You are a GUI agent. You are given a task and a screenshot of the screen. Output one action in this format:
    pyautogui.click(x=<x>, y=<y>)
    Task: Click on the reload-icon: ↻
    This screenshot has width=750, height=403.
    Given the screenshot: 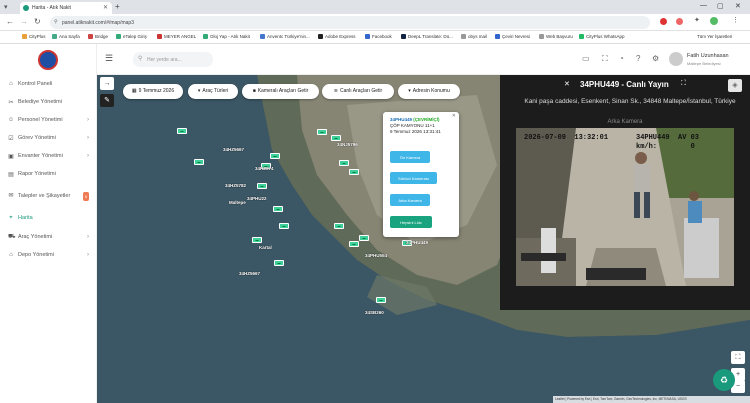 What is the action you would take?
    pyautogui.click(x=37, y=21)
    